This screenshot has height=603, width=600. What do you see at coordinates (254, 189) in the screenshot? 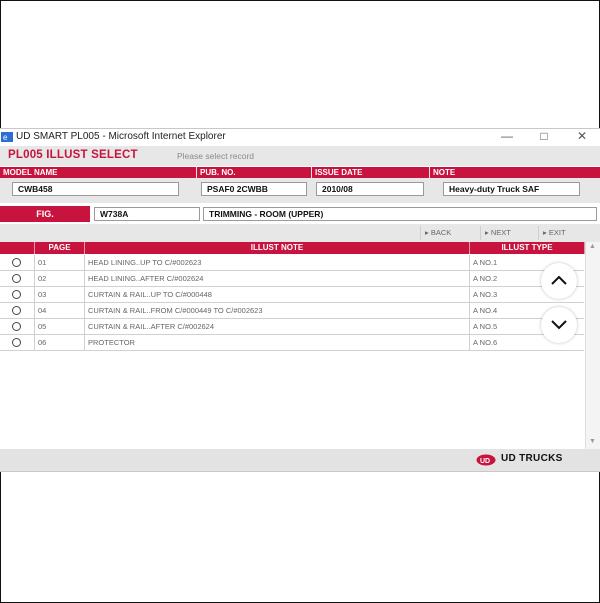
I see `pub-no-field: PSAF0 2CWBB` at bounding box center [254, 189].